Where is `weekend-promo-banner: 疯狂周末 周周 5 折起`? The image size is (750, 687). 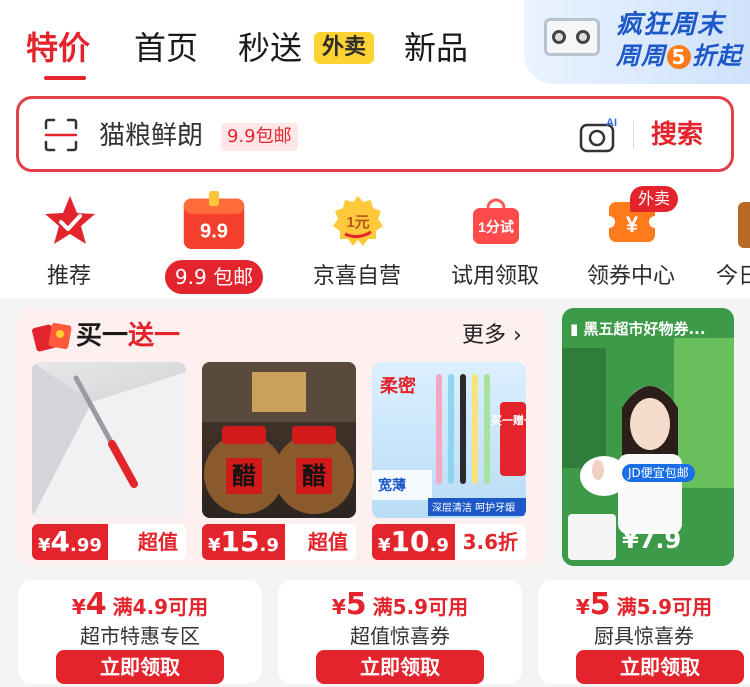 weekend-promo-banner: 疯狂周末 周周 5 折起 is located at coordinates (637, 42).